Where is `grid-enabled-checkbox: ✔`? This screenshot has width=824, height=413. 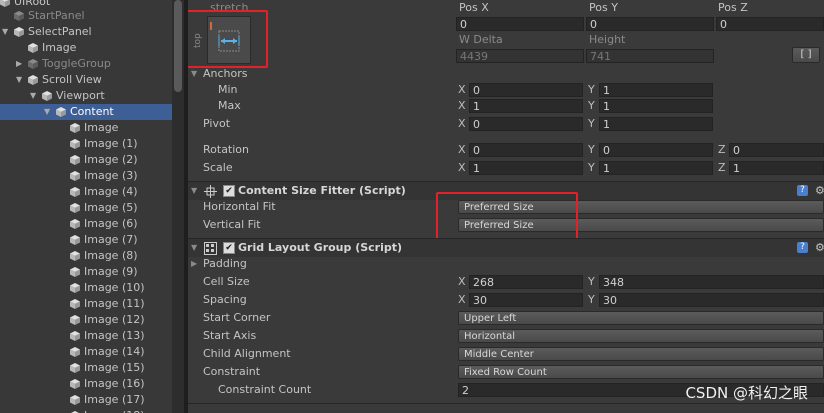 grid-enabled-checkbox: ✔ is located at coordinates (229, 248).